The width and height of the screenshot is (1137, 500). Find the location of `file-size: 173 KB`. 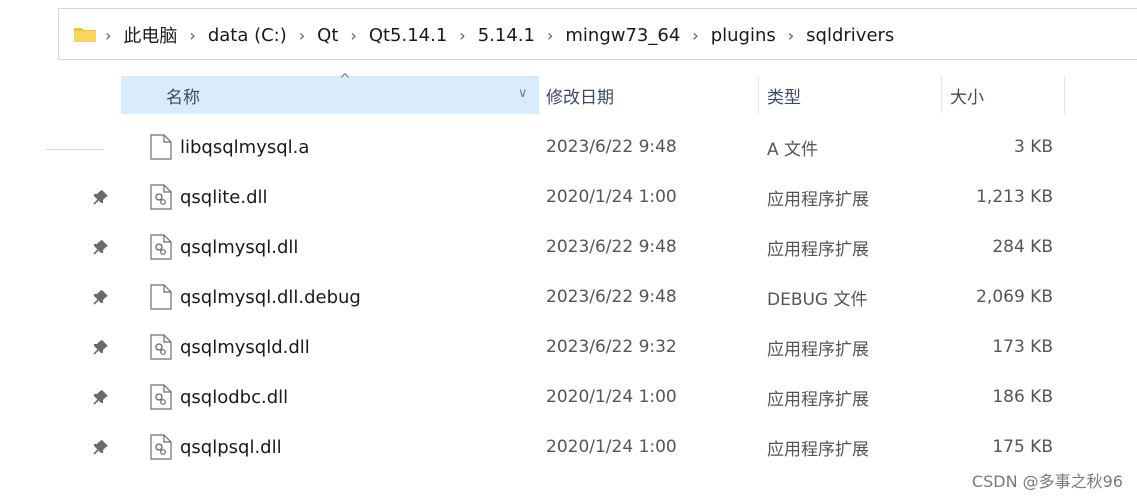

file-size: 173 KB is located at coordinates (1022, 347).